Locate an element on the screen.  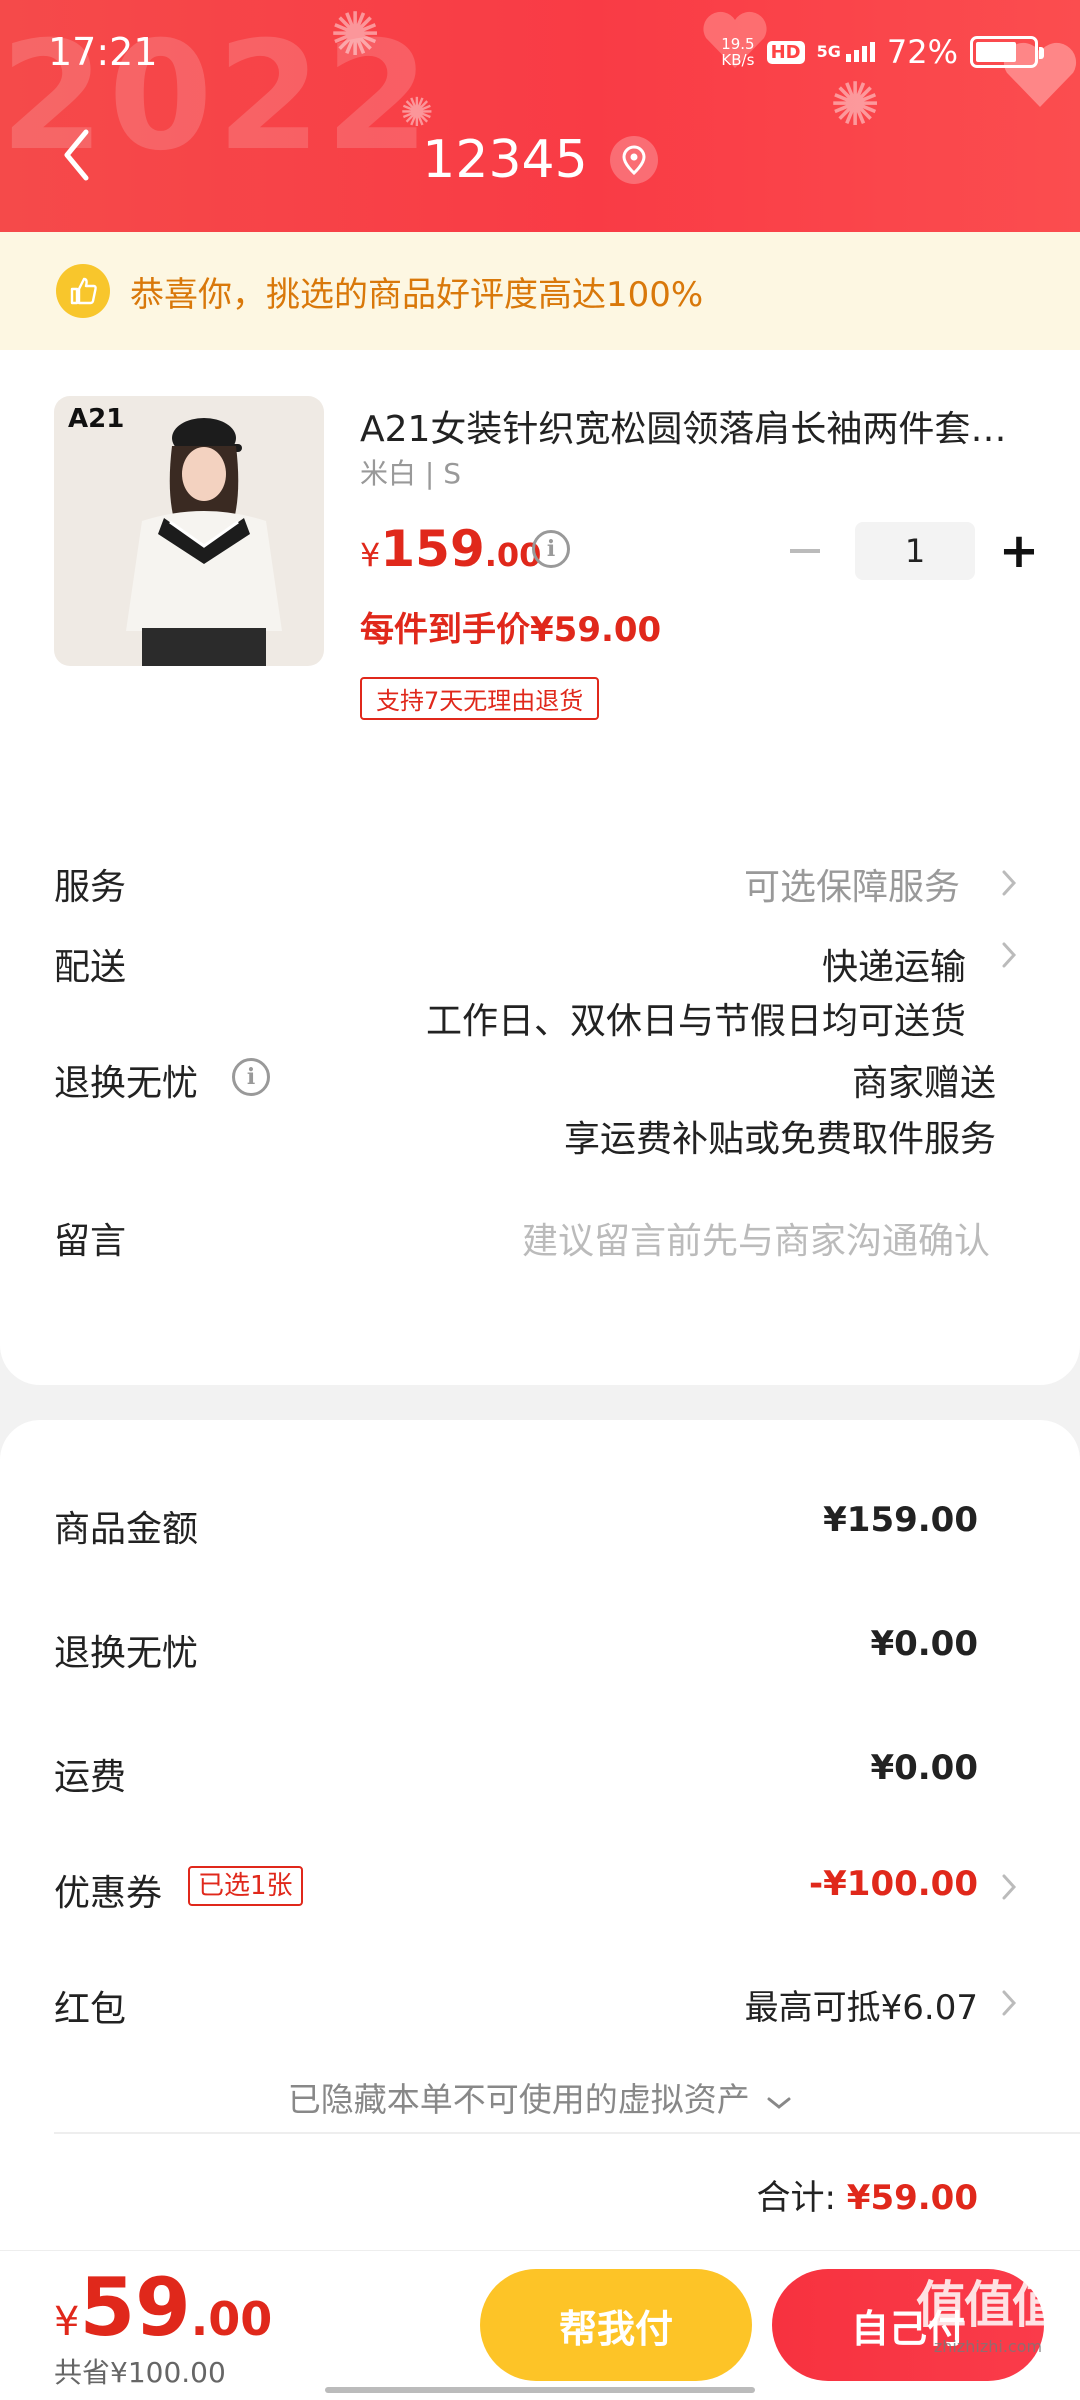
message-label: 留言 is located at coordinates (90, 1241).